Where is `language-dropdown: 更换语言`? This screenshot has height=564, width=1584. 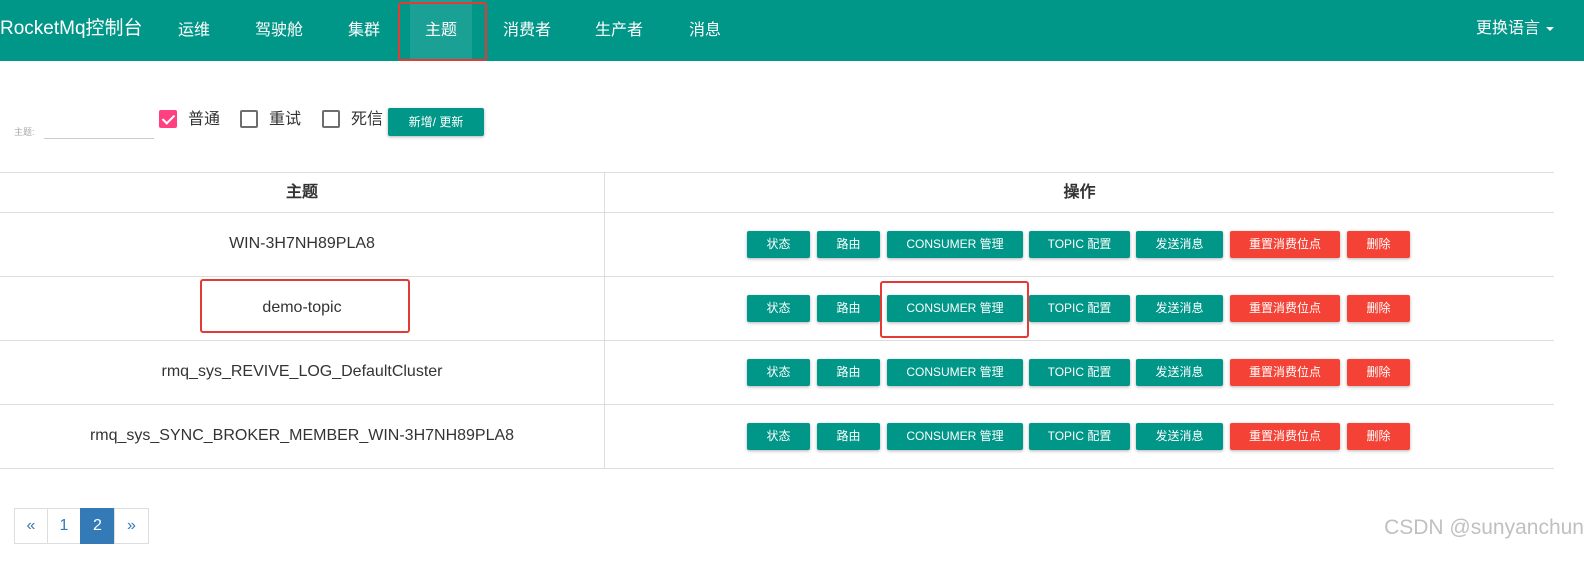
language-dropdown: 更换语言 is located at coordinates (1515, 30).